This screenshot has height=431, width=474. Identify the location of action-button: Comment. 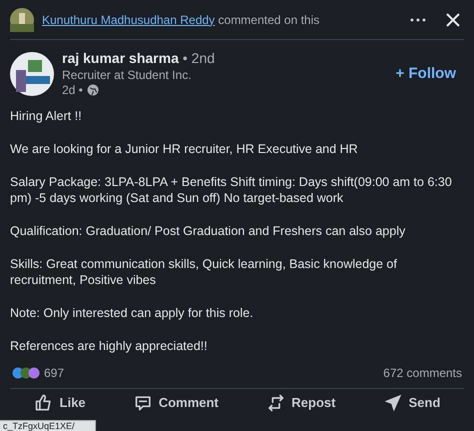
(175, 402).